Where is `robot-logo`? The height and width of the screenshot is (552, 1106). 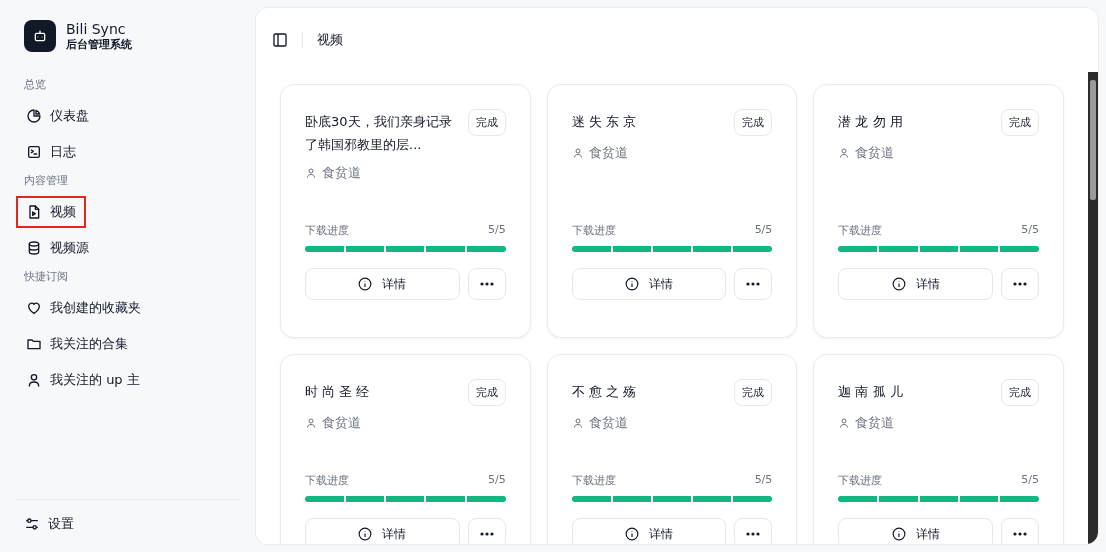
robot-logo is located at coordinates (40, 36).